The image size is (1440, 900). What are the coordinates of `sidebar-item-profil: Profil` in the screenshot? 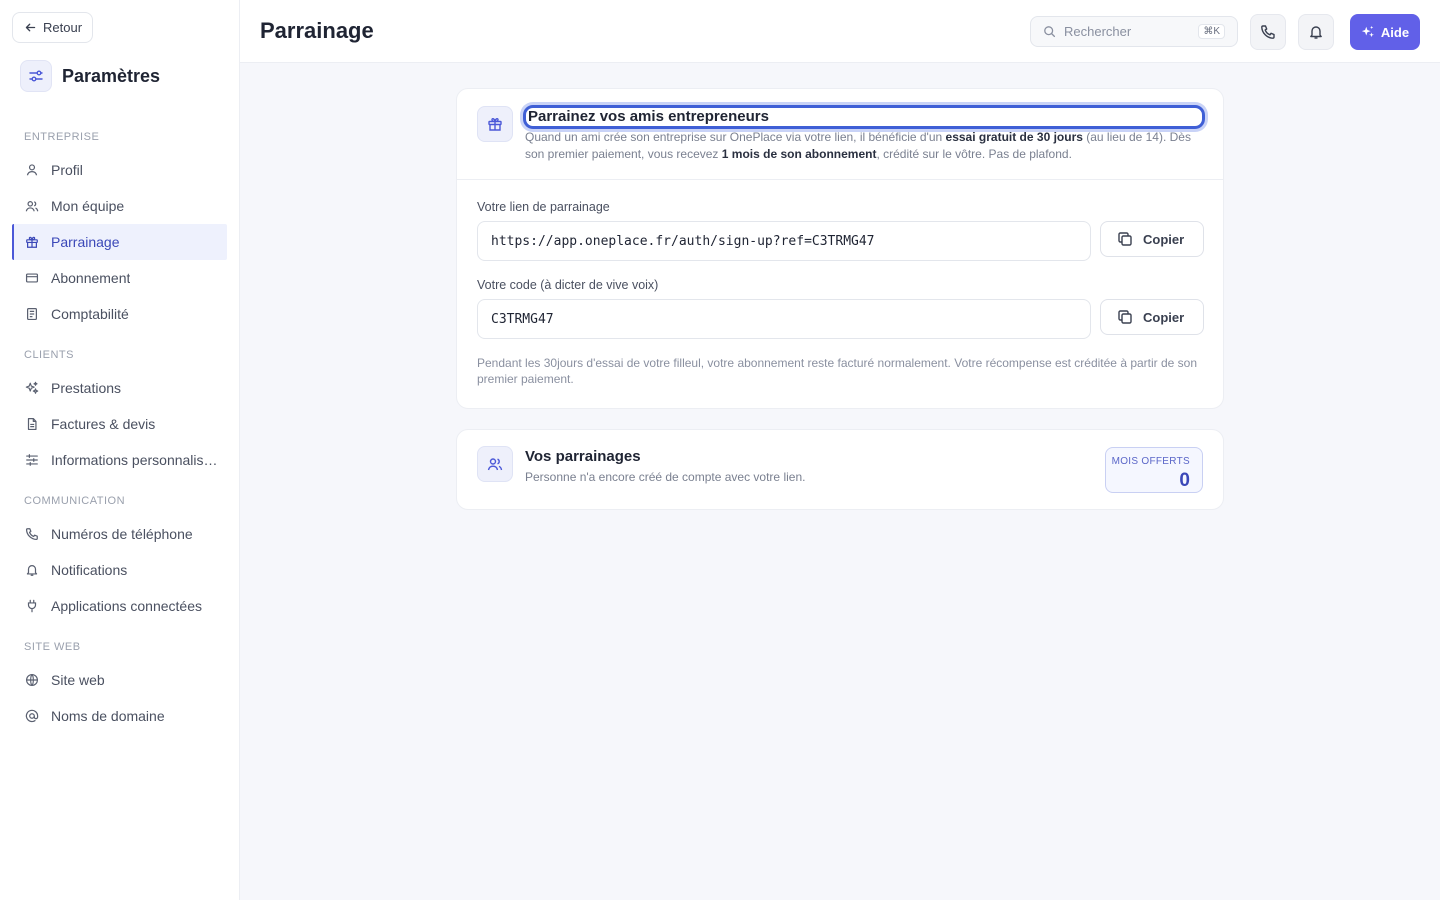 It's located at (119, 170).